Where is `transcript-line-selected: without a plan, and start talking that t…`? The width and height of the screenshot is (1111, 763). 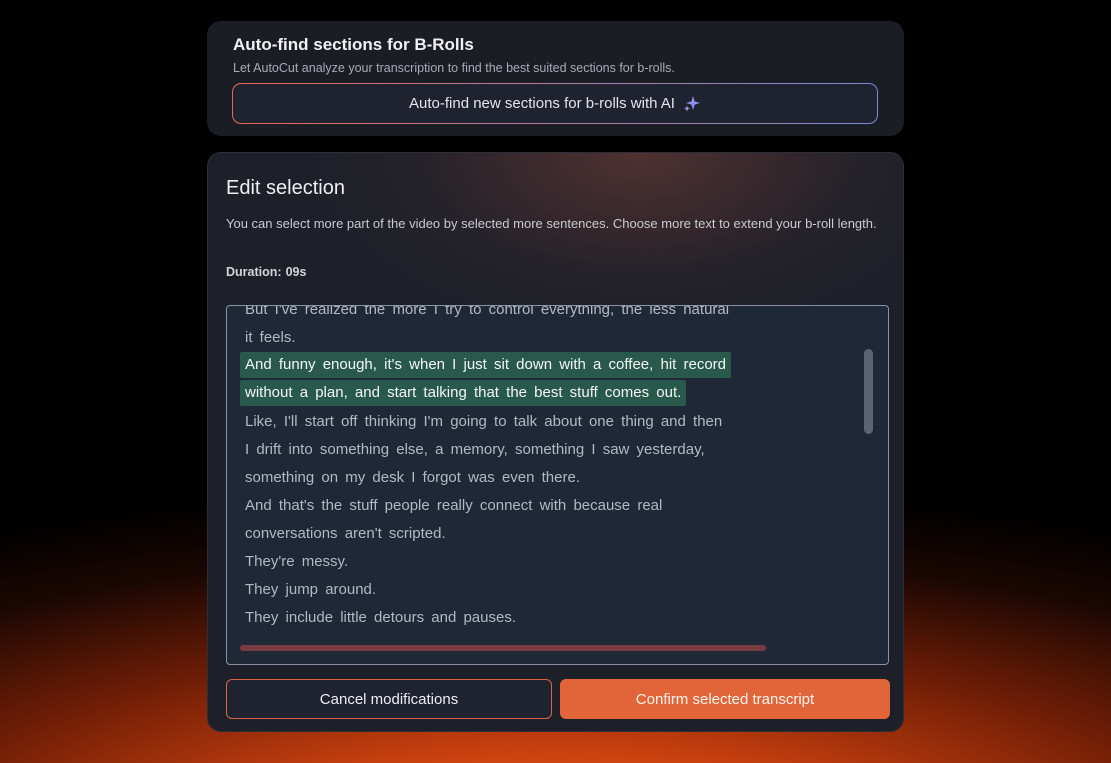
transcript-line-selected: without a plan, and start talking that t… is located at coordinates (463, 393).